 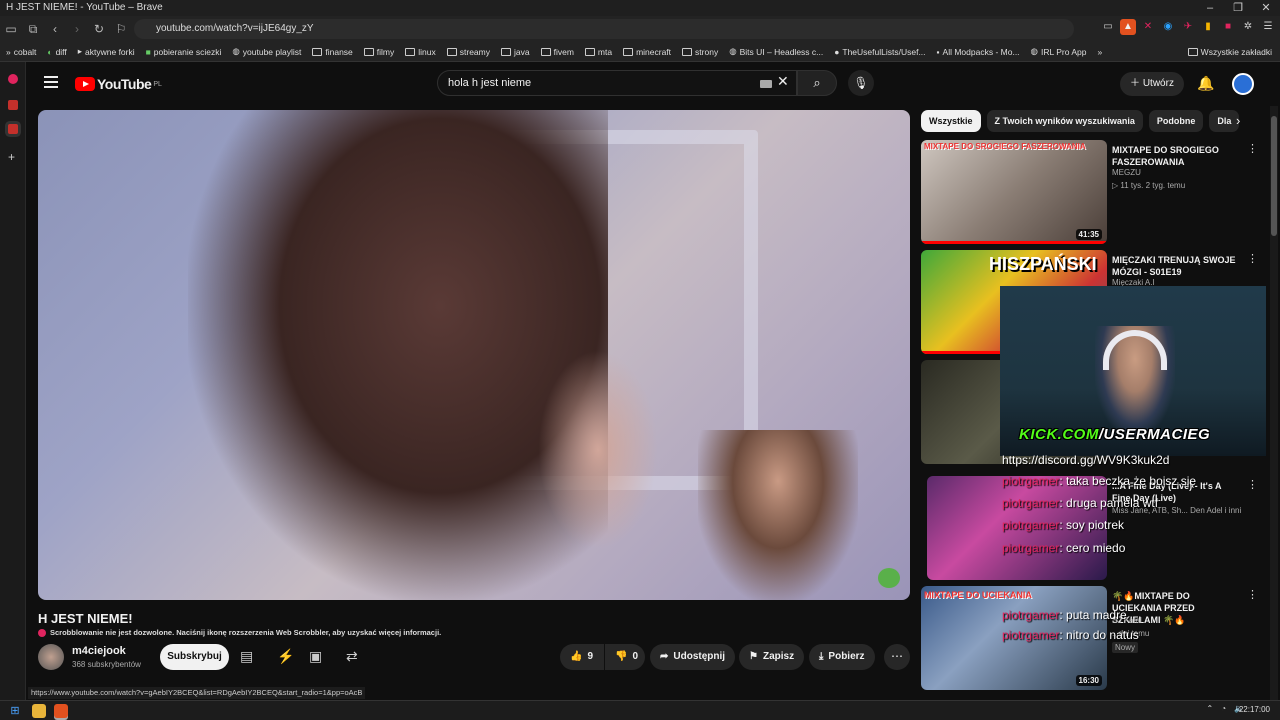 I want to click on youtube-logo: YouTube PL, so click(x=118, y=84).